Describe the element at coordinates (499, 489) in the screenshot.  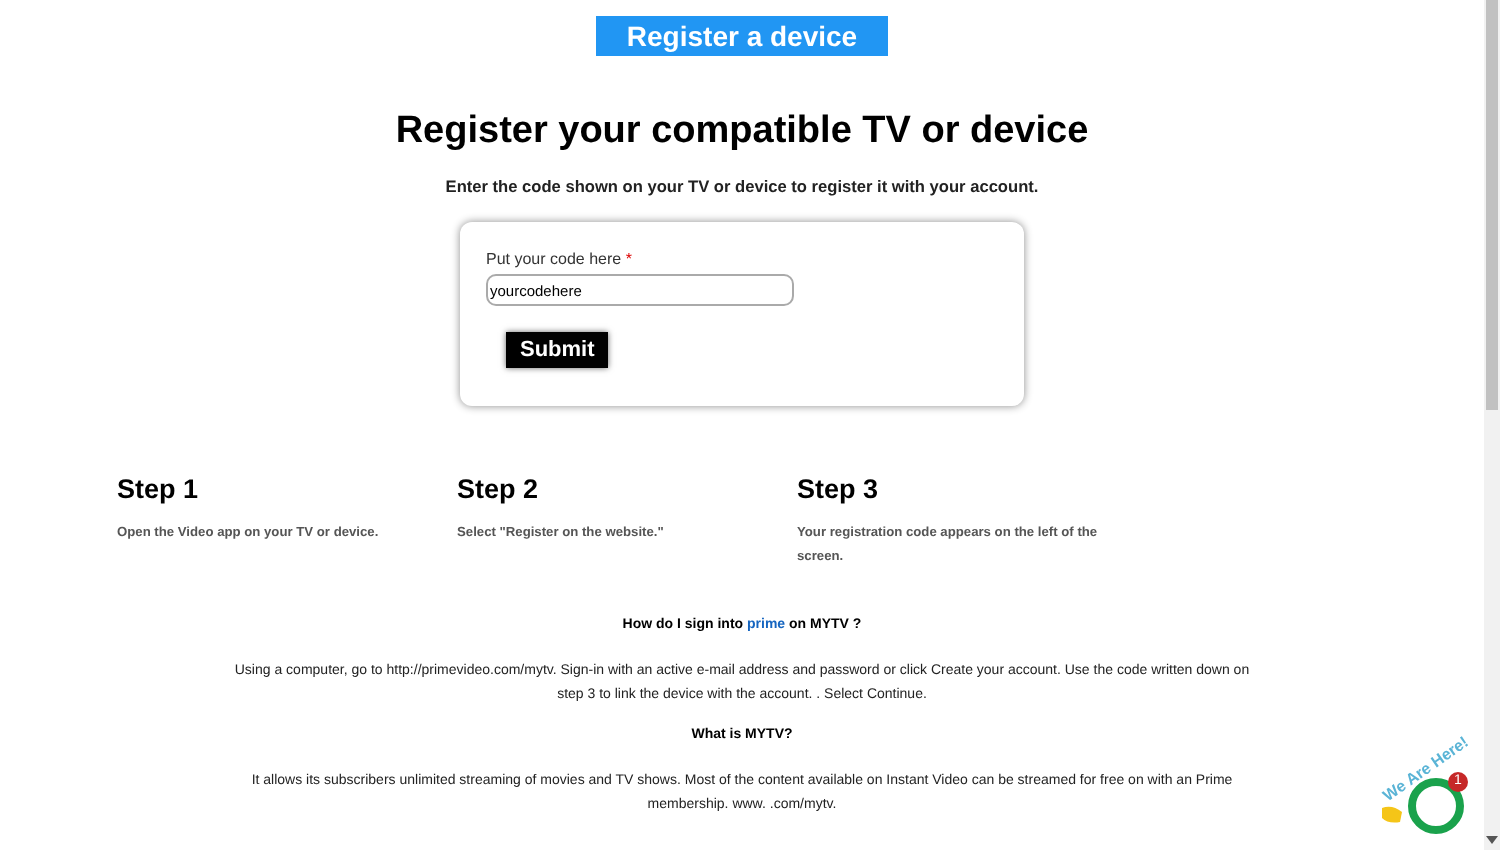
I see `step-title: Step 2` at that location.